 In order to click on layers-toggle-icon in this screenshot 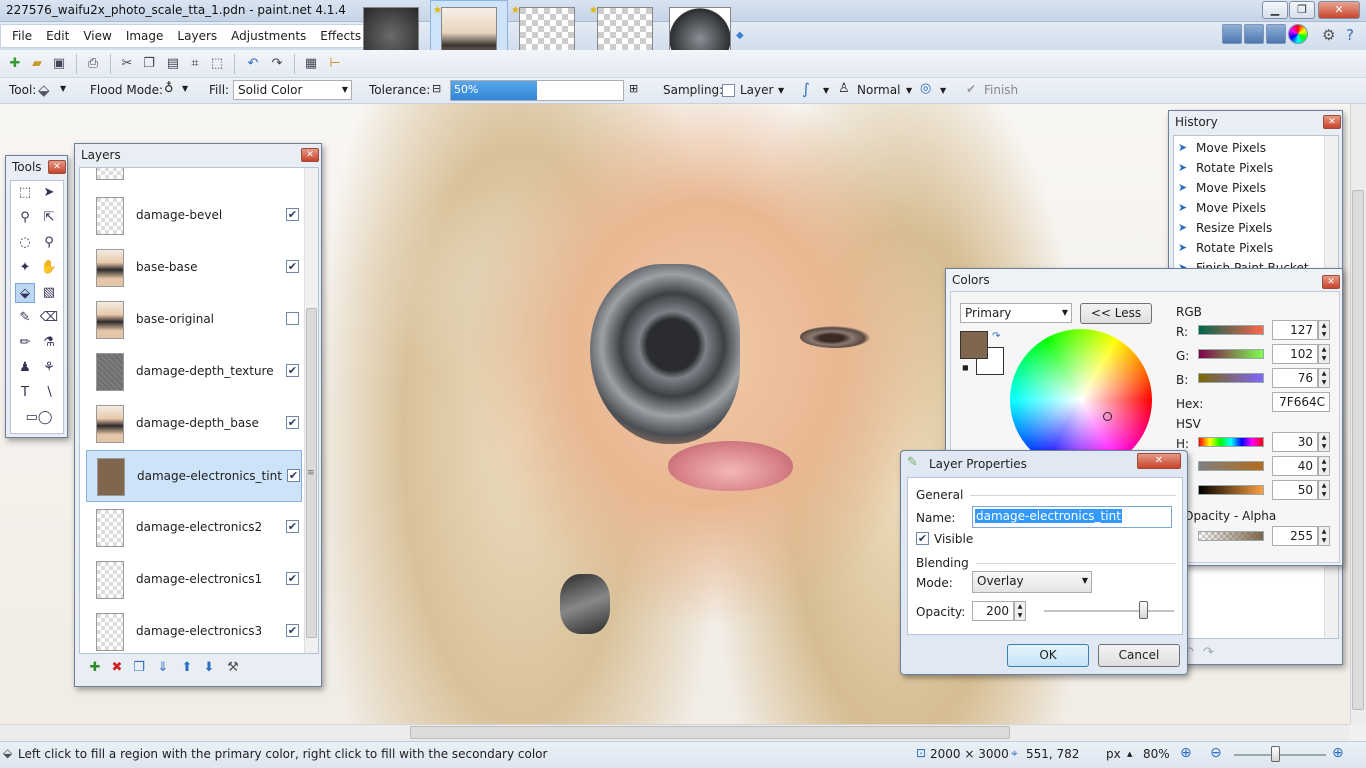, I will do `click(1276, 34)`.